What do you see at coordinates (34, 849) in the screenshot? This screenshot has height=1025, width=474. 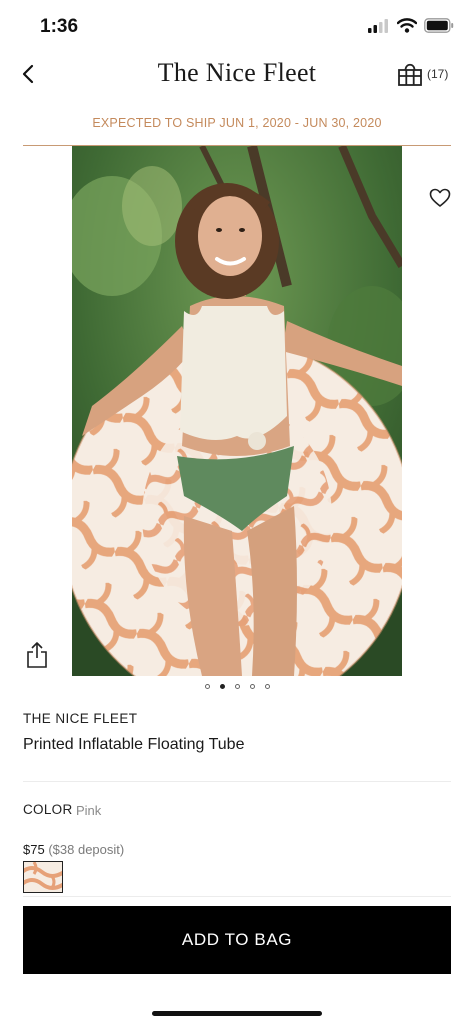 I see `price: $75` at bounding box center [34, 849].